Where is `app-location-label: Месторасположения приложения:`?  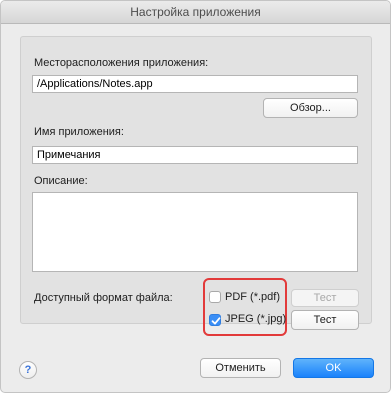 app-location-label: Месторасположения приложения: is located at coordinates (121, 63).